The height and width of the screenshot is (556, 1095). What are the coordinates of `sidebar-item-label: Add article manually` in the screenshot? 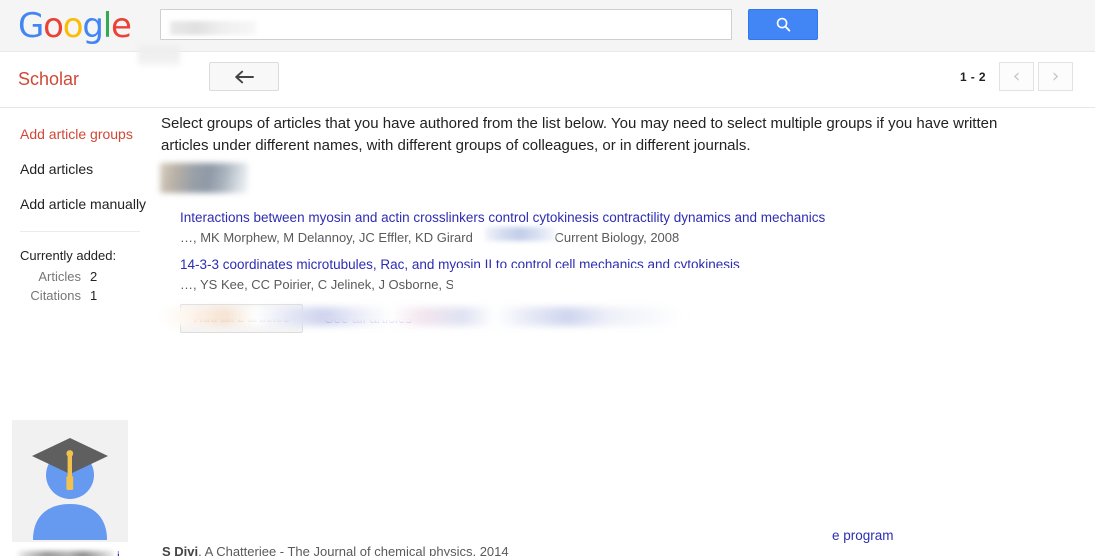 It's located at (83, 204).